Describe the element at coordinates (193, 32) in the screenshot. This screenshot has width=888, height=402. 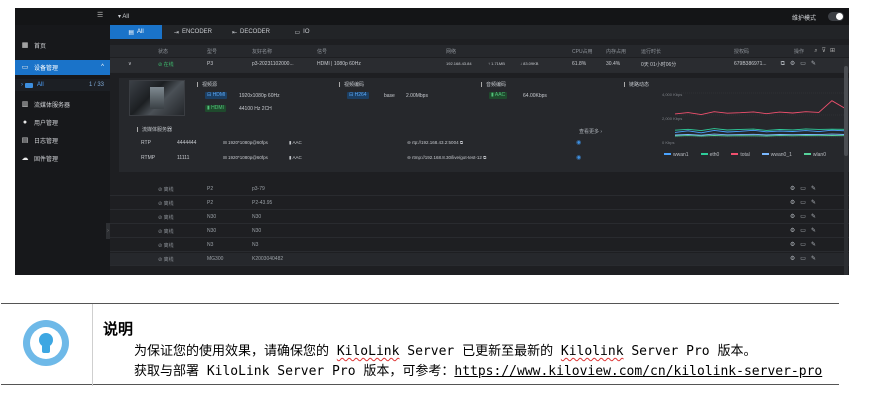
I see `tab-encoder: ⇥ ENCODER` at that location.